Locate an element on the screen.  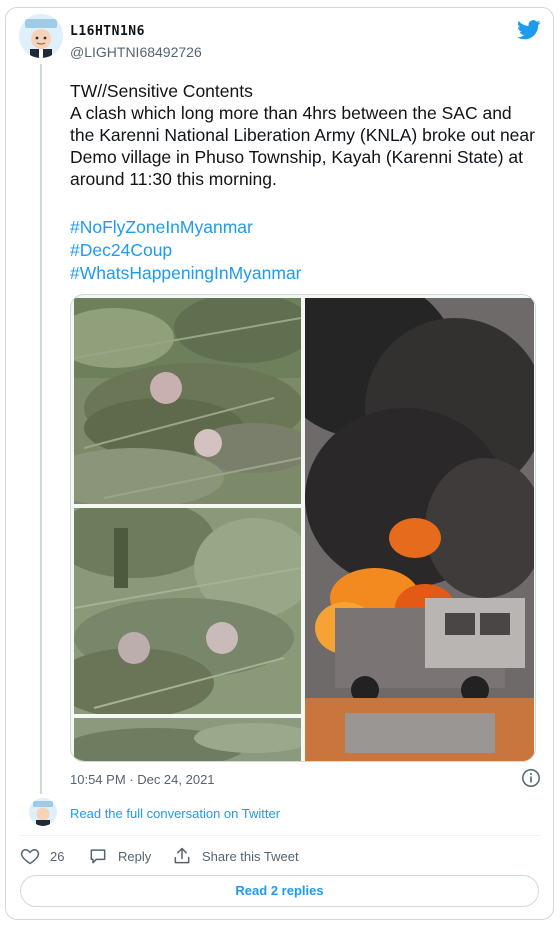
hashtag-link: #WhatsHappeningInMyanmar is located at coordinates (186, 273).